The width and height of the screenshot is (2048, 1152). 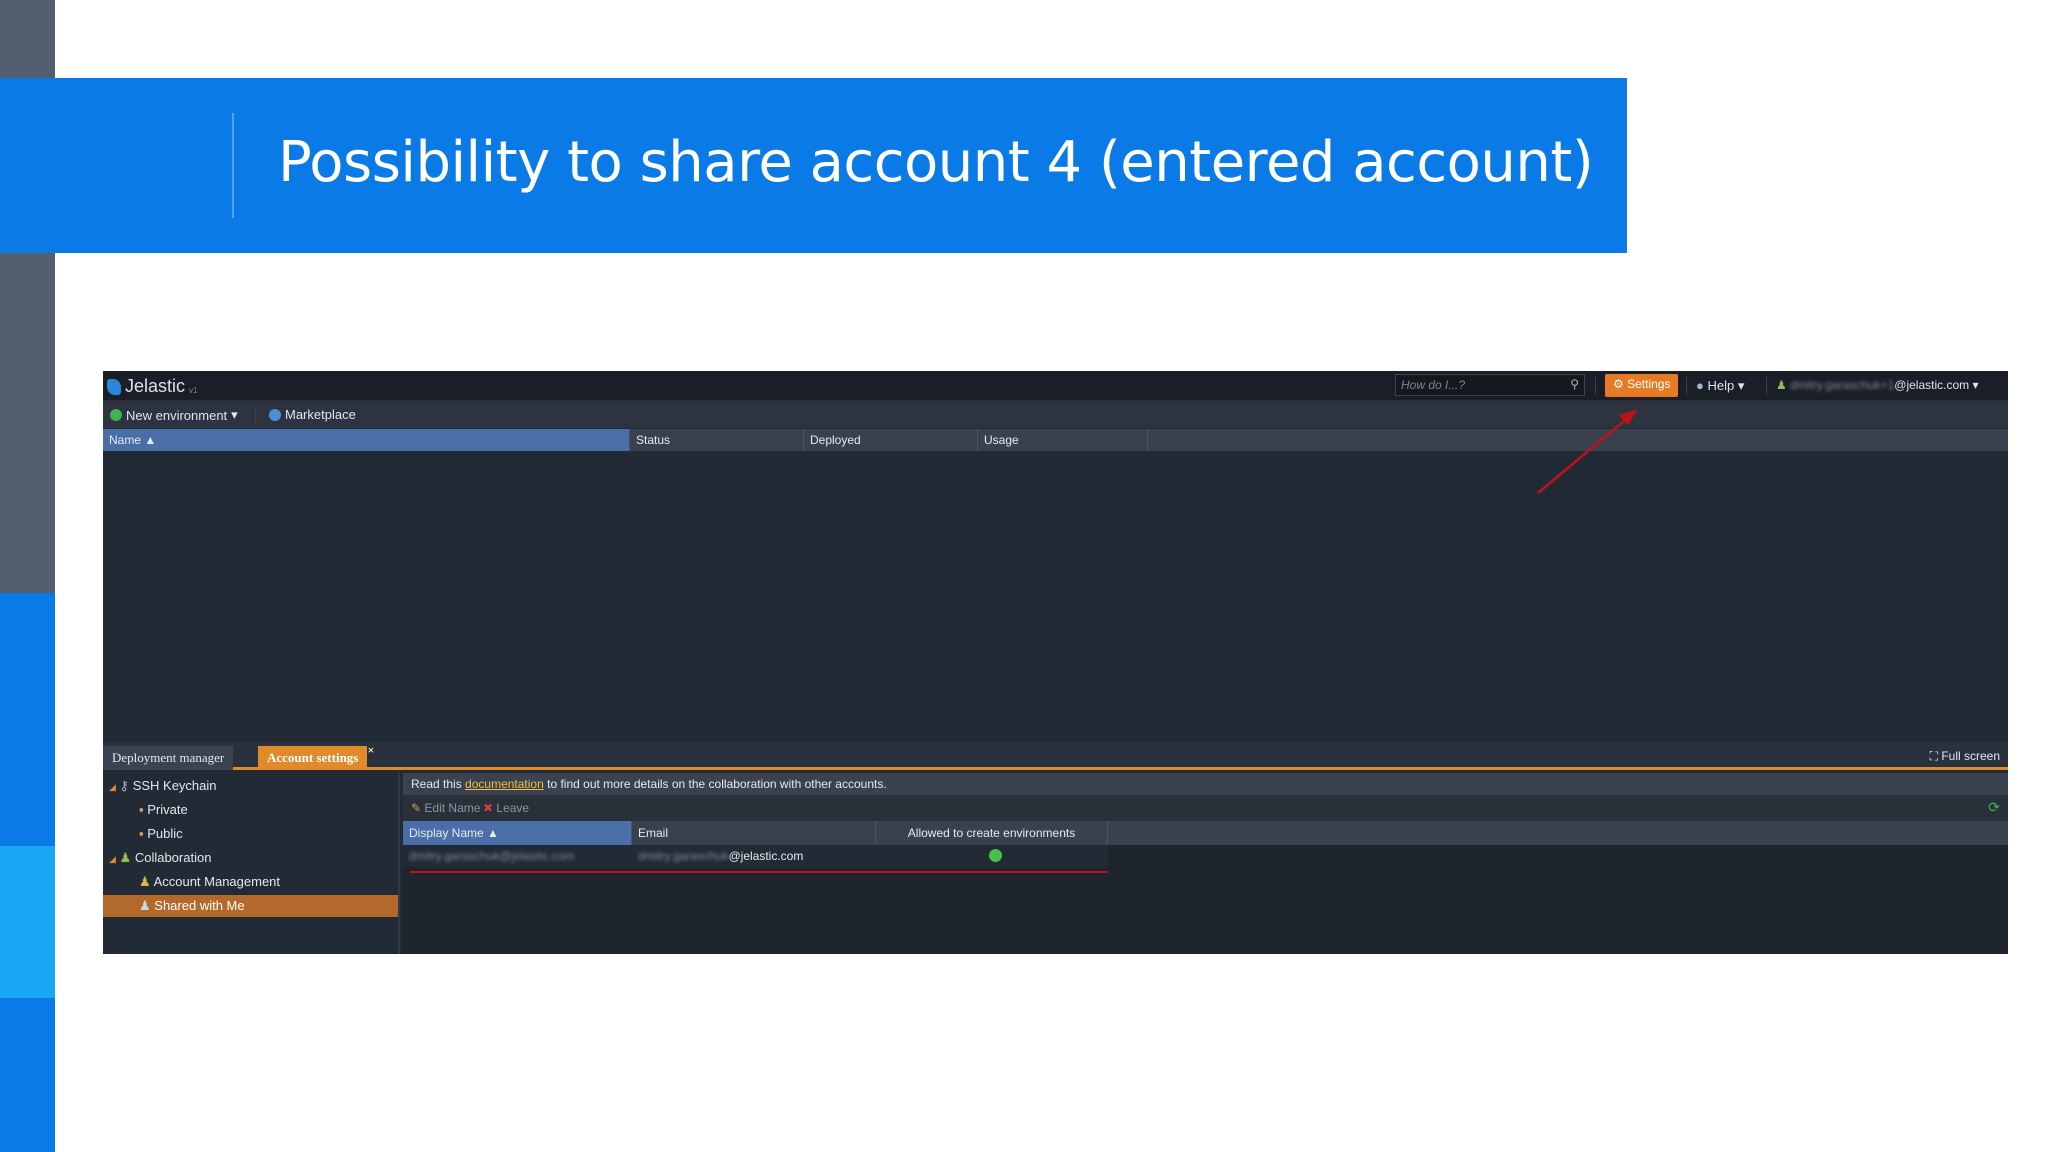 What do you see at coordinates (488, 808) in the screenshot?
I see `close-icon: ✖` at bounding box center [488, 808].